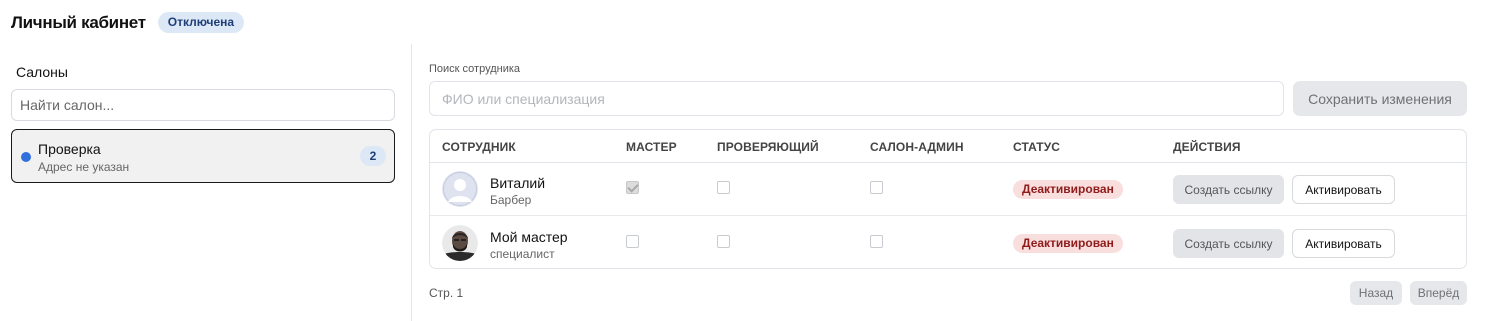  I want to click on prev-page-button: Назад, so click(1376, 293).